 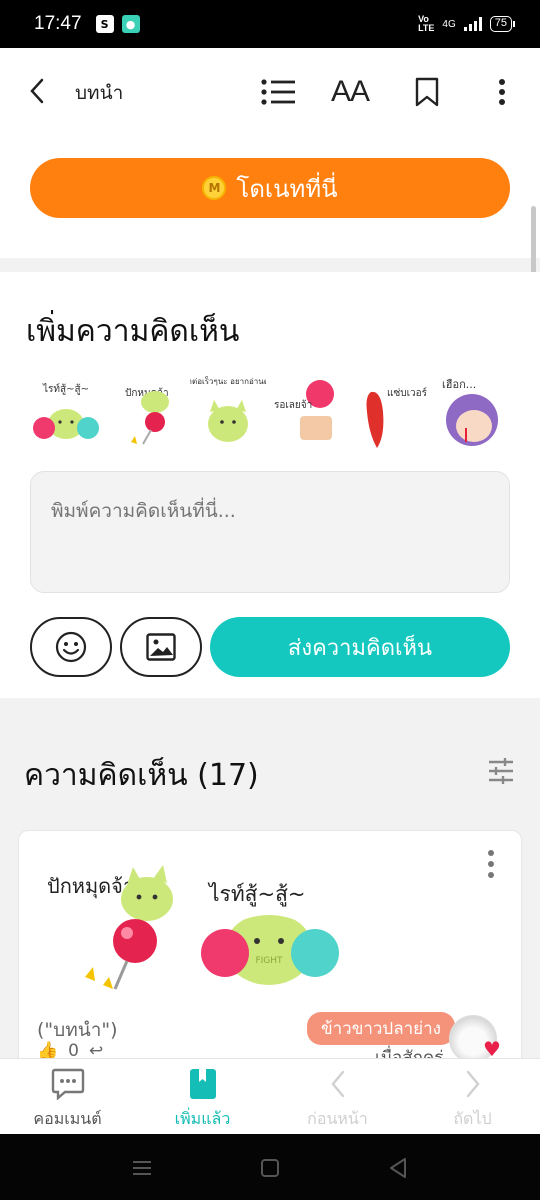 I want to click on sticker-chili: แซ่บเวอร์, so click(x=389, y=412).